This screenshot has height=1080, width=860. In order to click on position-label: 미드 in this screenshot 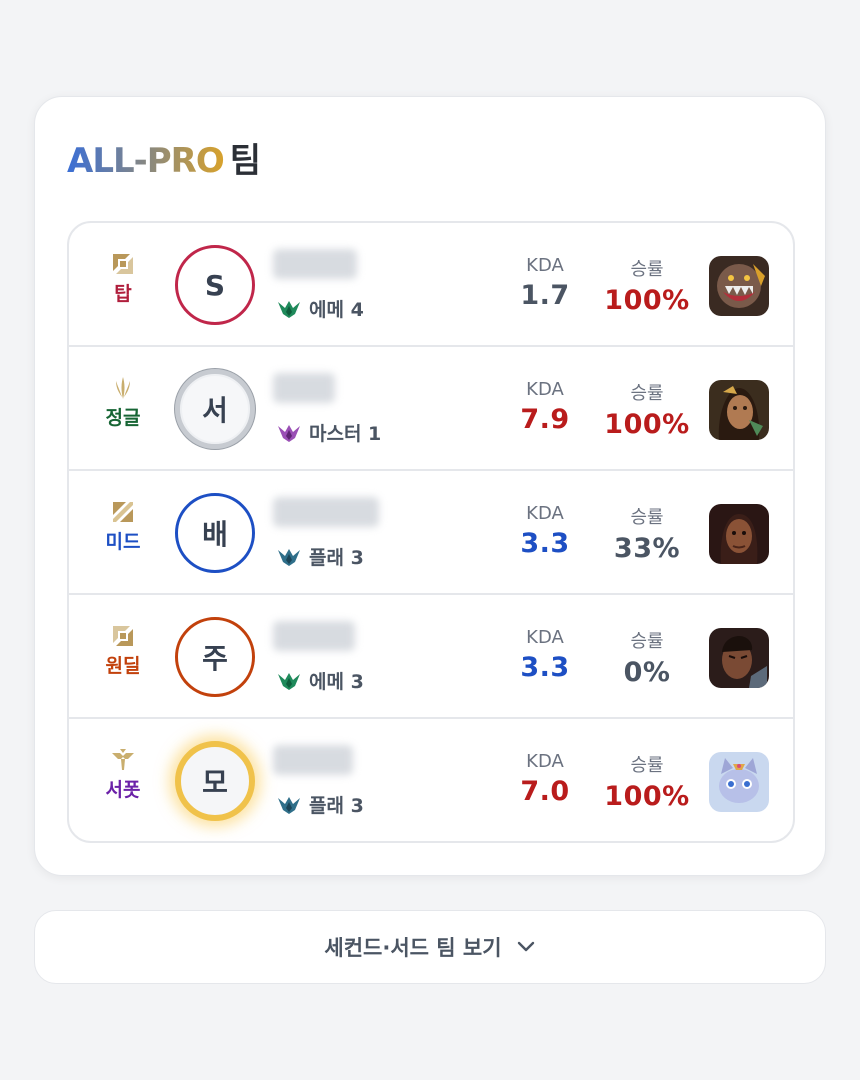, I will do `click(123, 542)`.